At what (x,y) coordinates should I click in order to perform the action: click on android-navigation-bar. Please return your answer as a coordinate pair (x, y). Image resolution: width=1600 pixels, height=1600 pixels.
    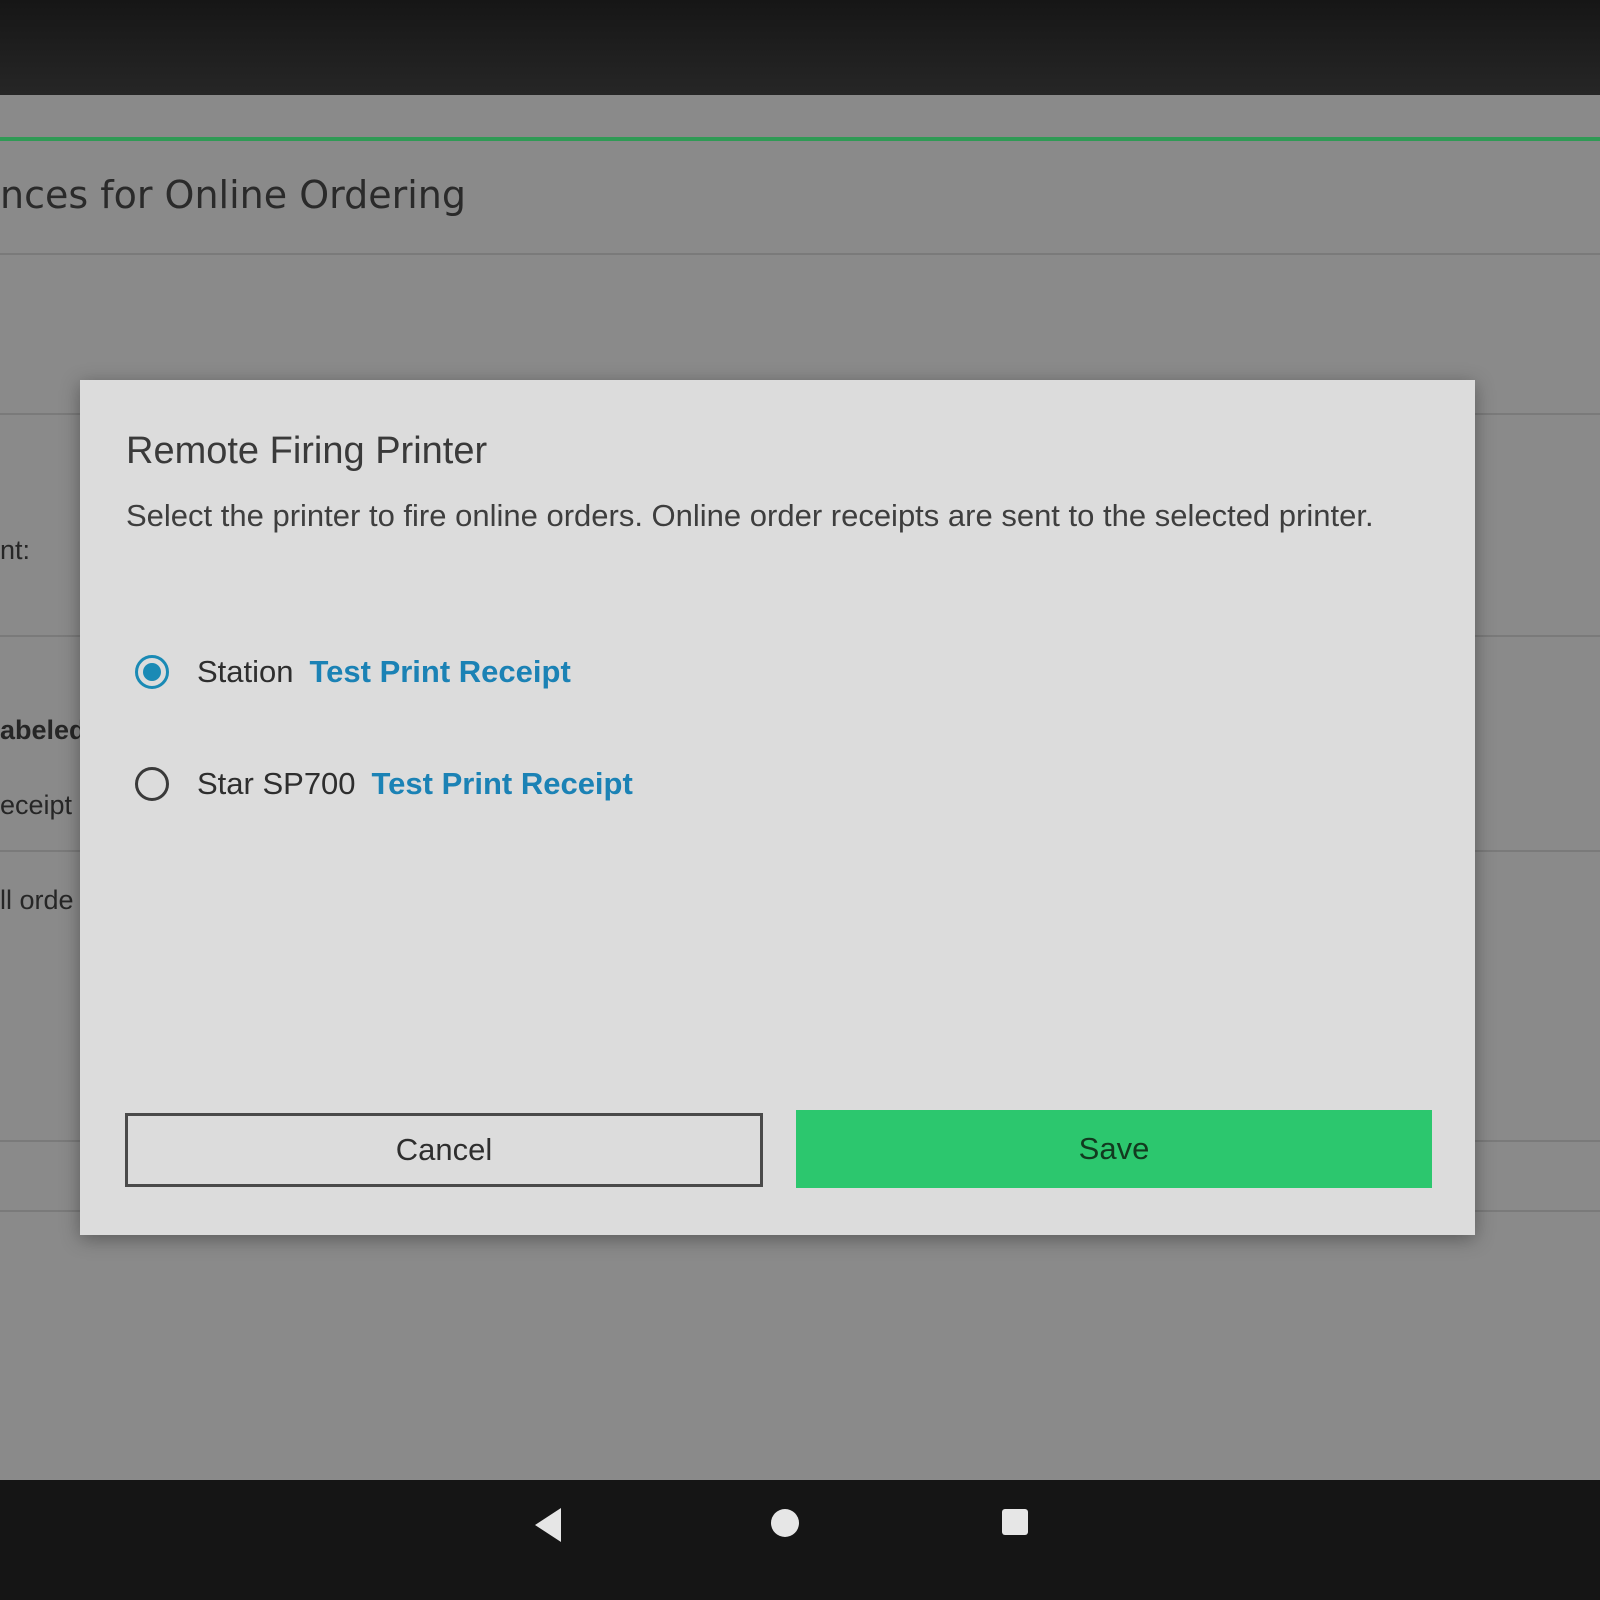
    Looking at the image, I should click on (800, 1540).